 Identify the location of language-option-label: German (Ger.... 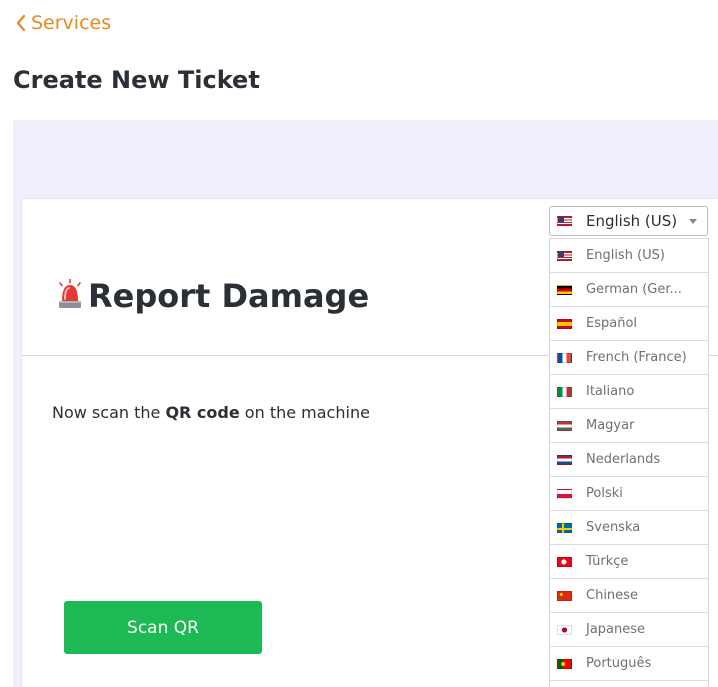
(634, 289).